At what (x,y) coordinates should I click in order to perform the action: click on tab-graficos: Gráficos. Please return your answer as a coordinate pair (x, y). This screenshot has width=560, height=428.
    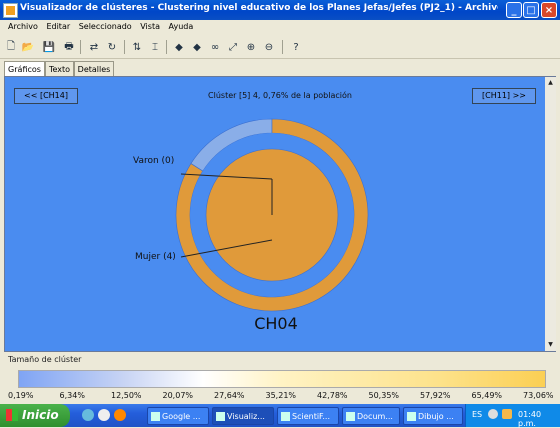
    Looking at the image, I should click on (24, 69).